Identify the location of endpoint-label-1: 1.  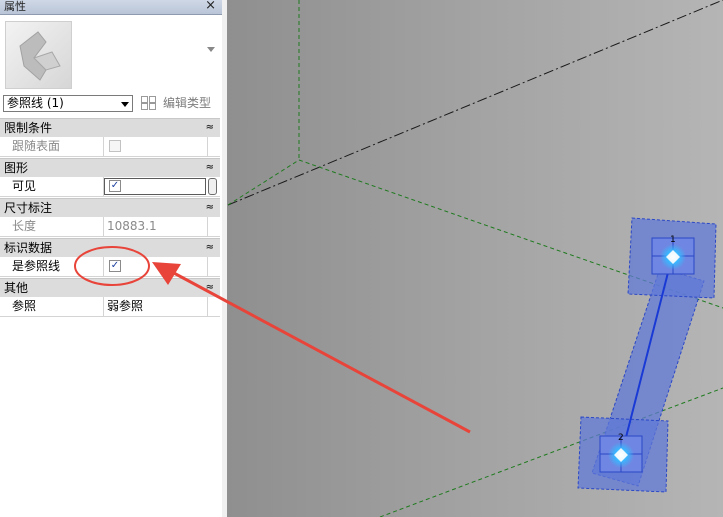
(673, 240).